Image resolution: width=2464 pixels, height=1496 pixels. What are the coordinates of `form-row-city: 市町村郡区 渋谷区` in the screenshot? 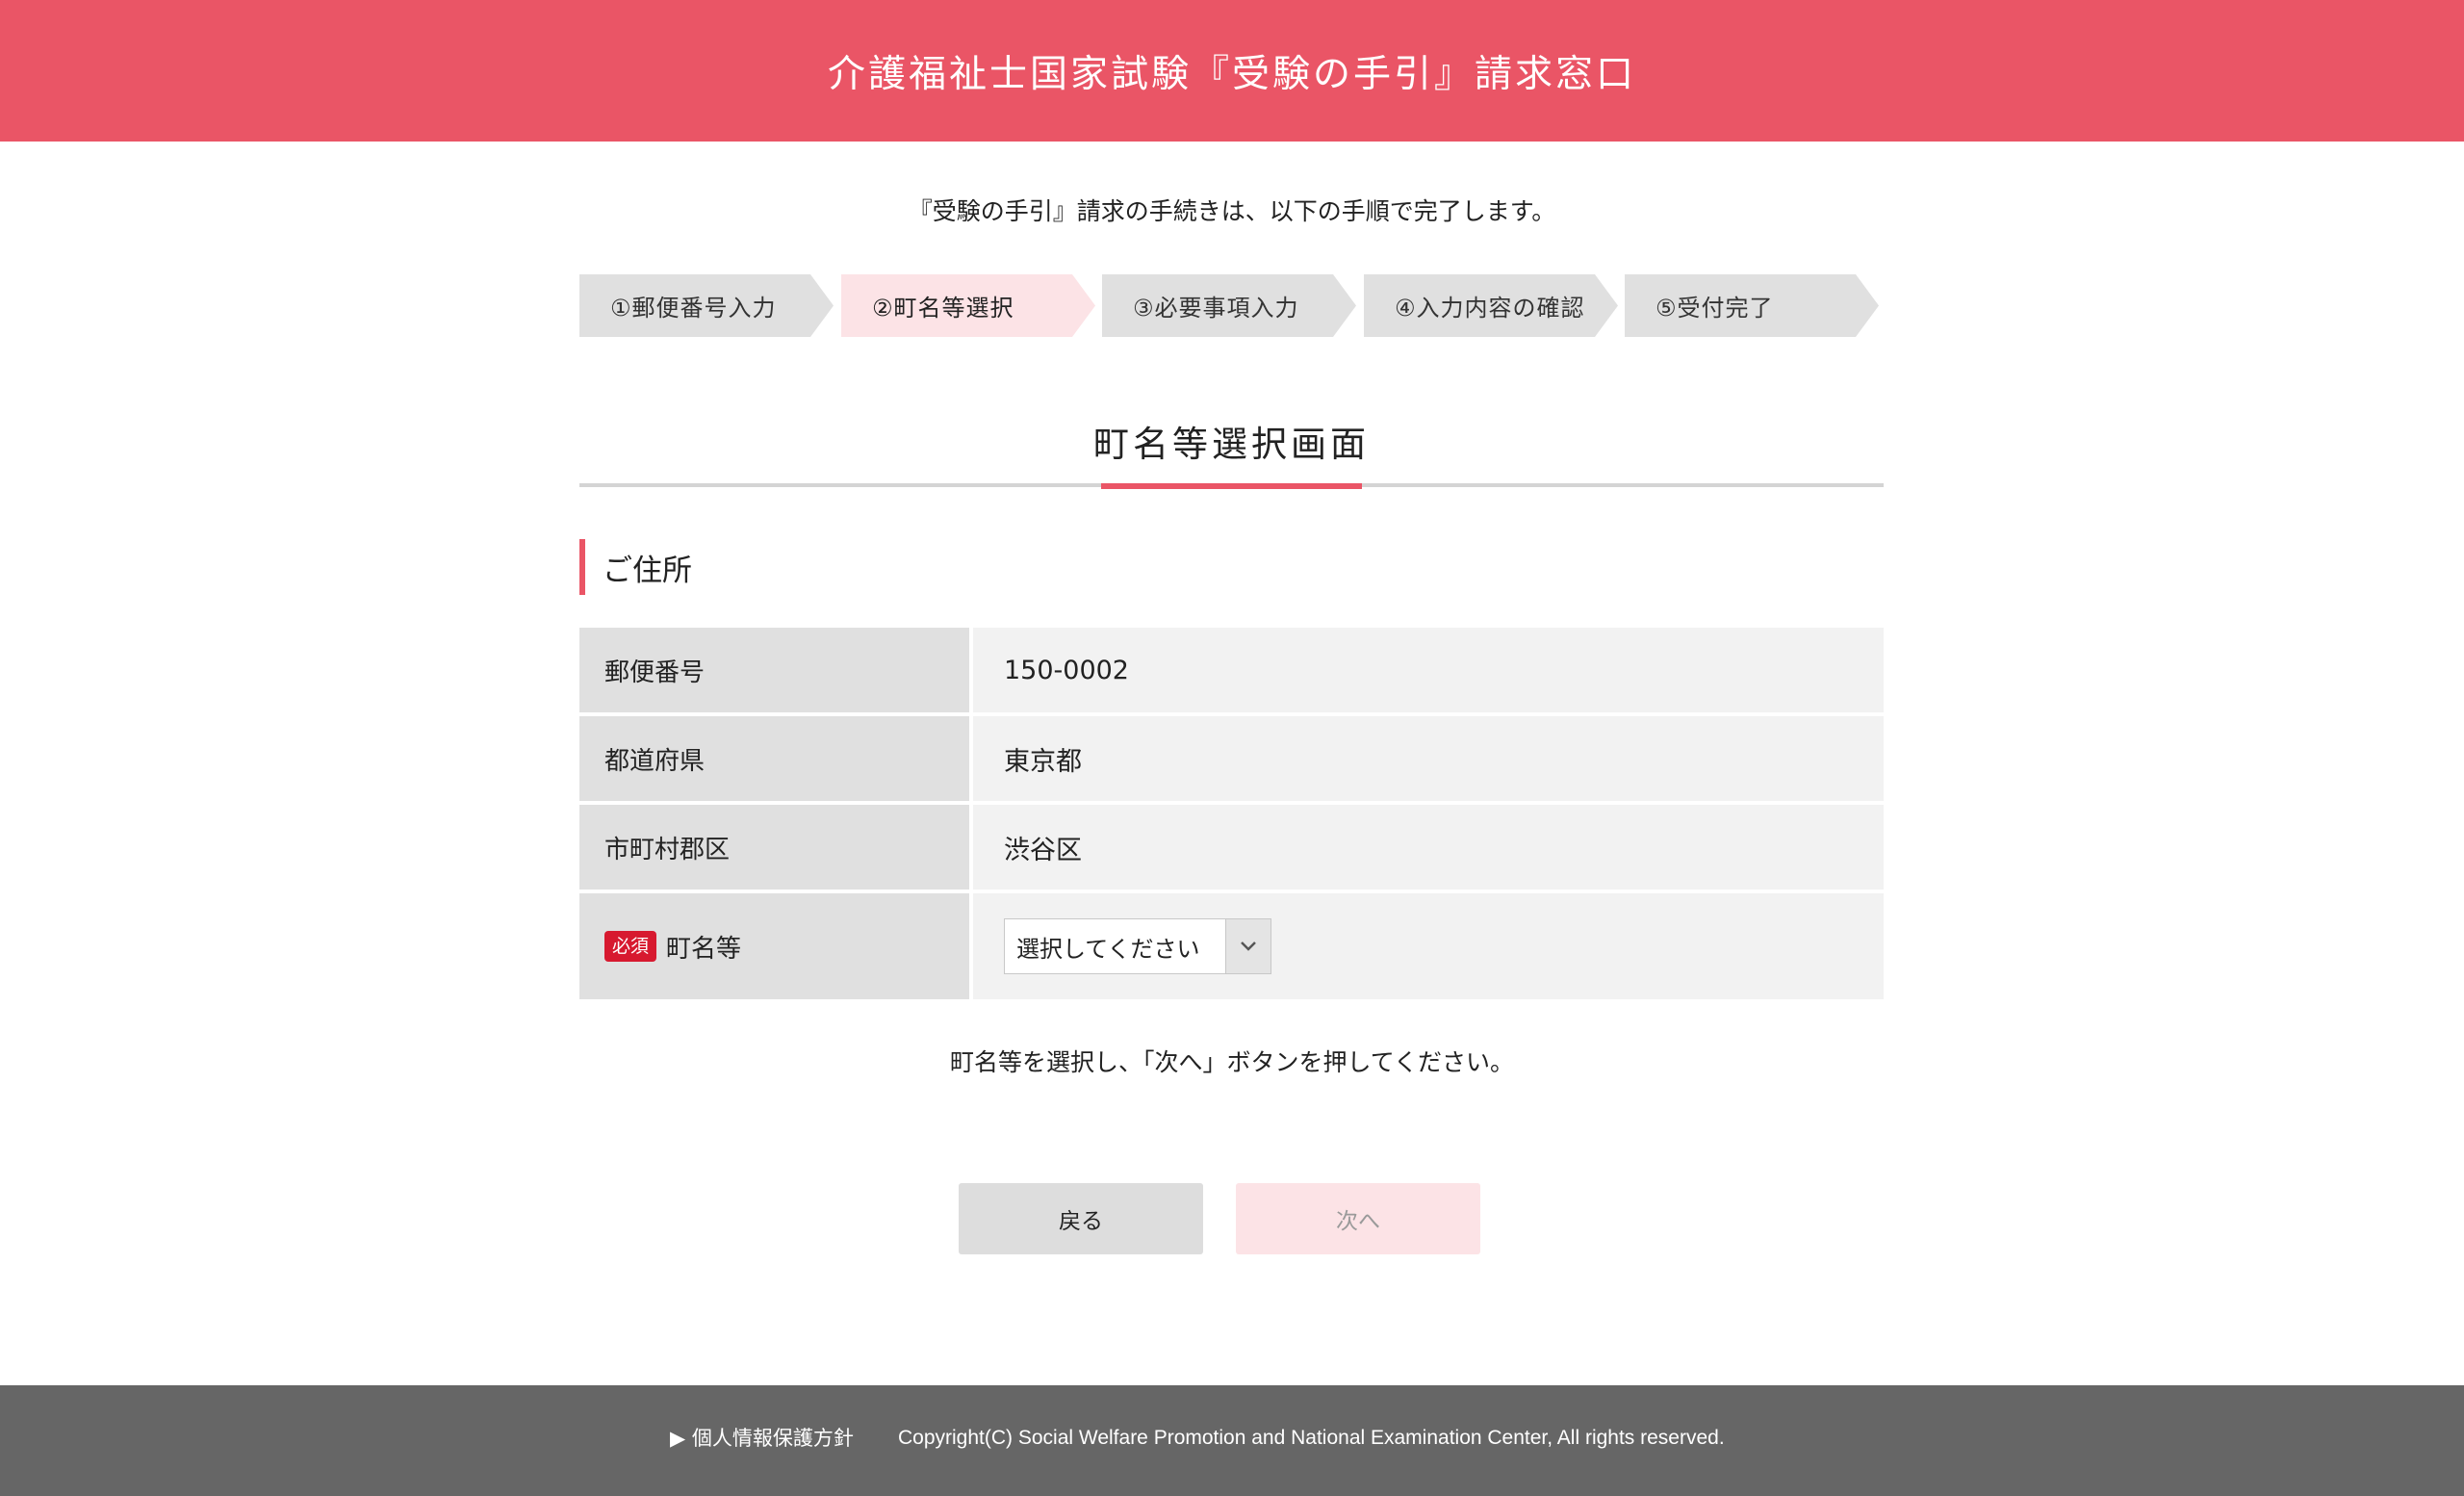 It's located at (1231, 847).